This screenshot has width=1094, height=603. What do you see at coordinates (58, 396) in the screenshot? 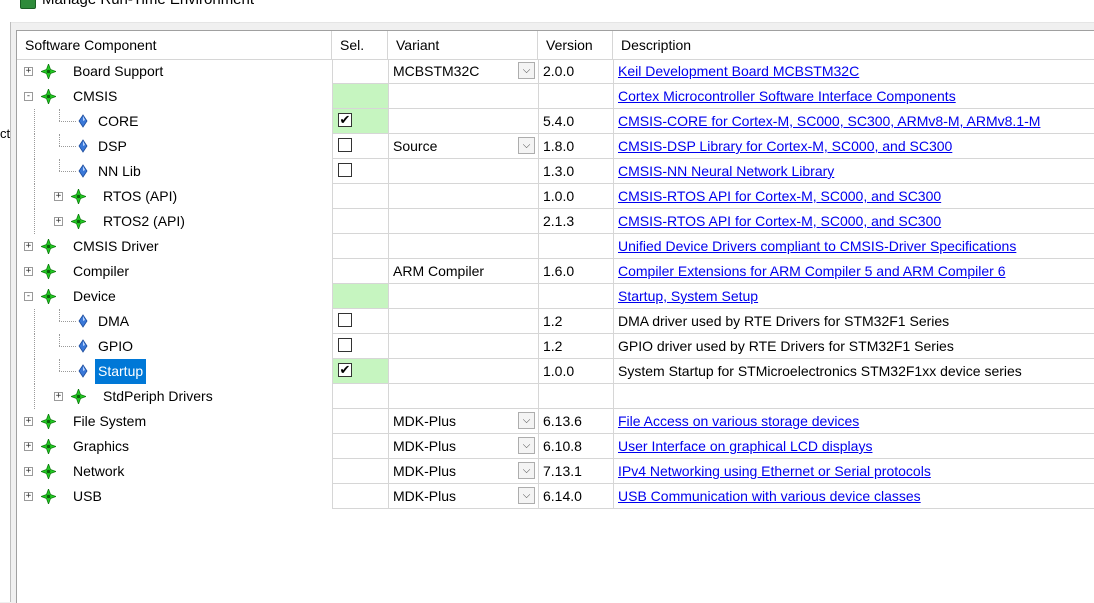
I see `expand-toggle-stdperiph-drivers: +` at bounding box center [58, 396].